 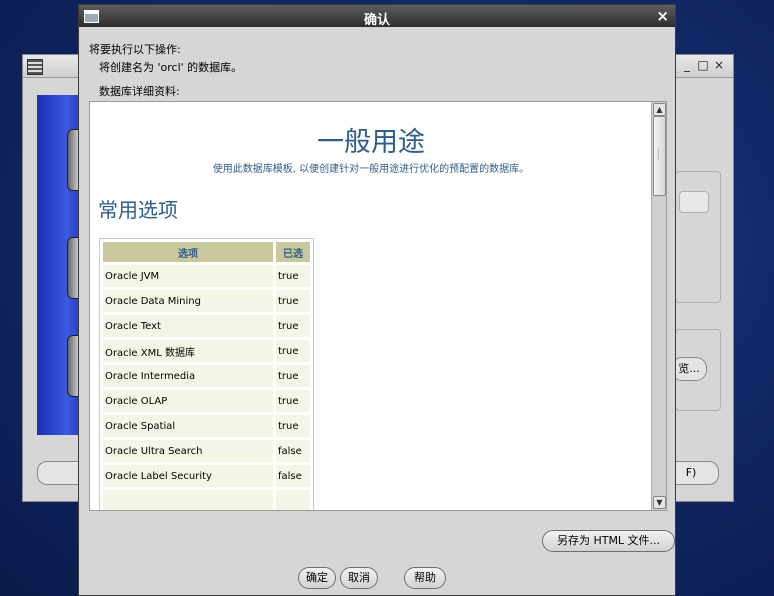 What do you see at coordinates (135, 49) in the screenshot?
I see `intro-label: 将要执行以下操作:` at bounding box center [135, 49].